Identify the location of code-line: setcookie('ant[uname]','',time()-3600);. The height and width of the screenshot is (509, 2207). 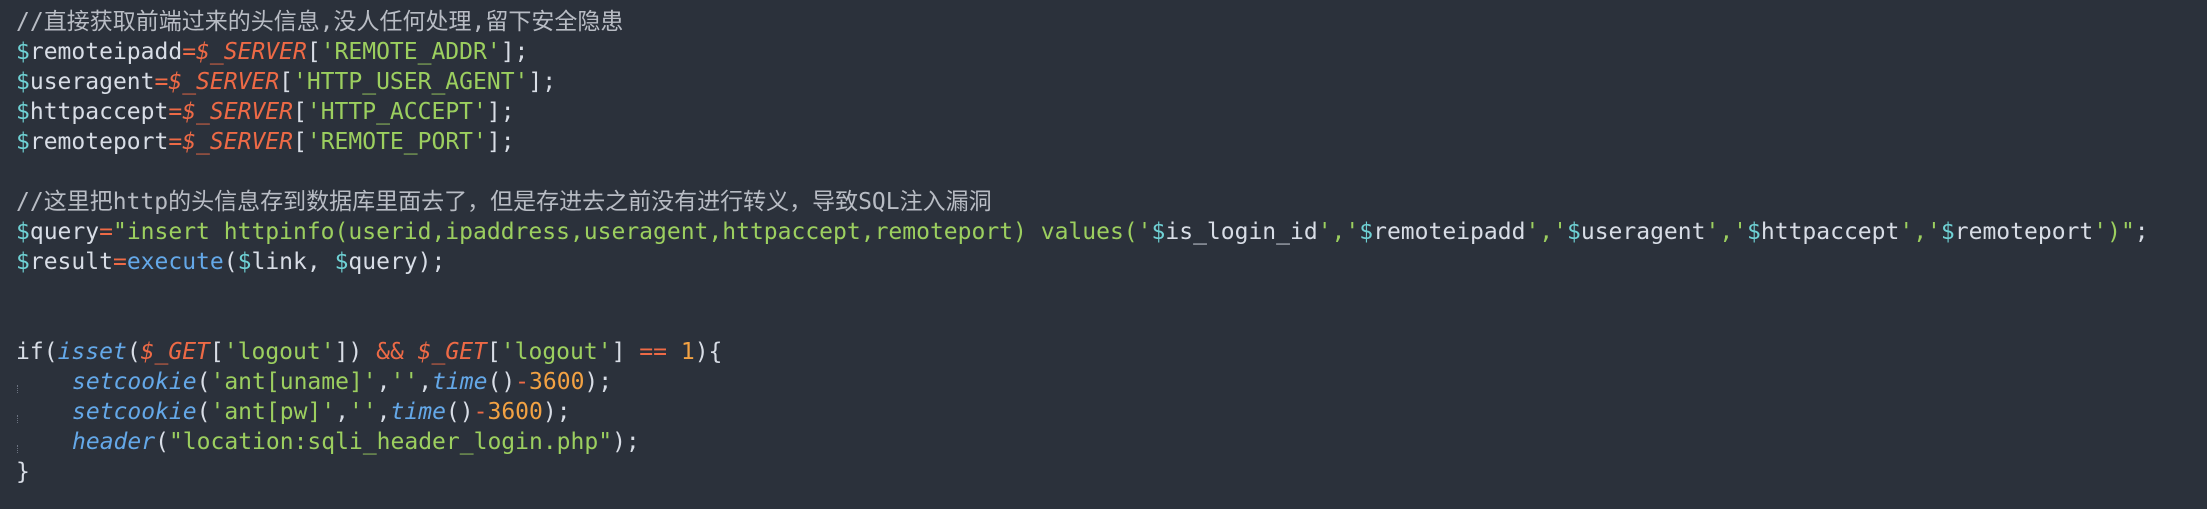
(1111, 382).